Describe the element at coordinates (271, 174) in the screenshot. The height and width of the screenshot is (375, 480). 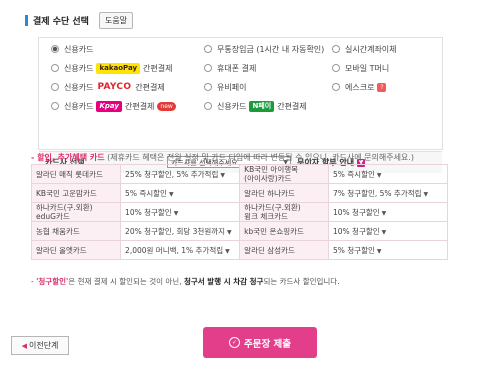
I see `card-name: KB국민 아이행복 (아이사랑)카드` at that location.